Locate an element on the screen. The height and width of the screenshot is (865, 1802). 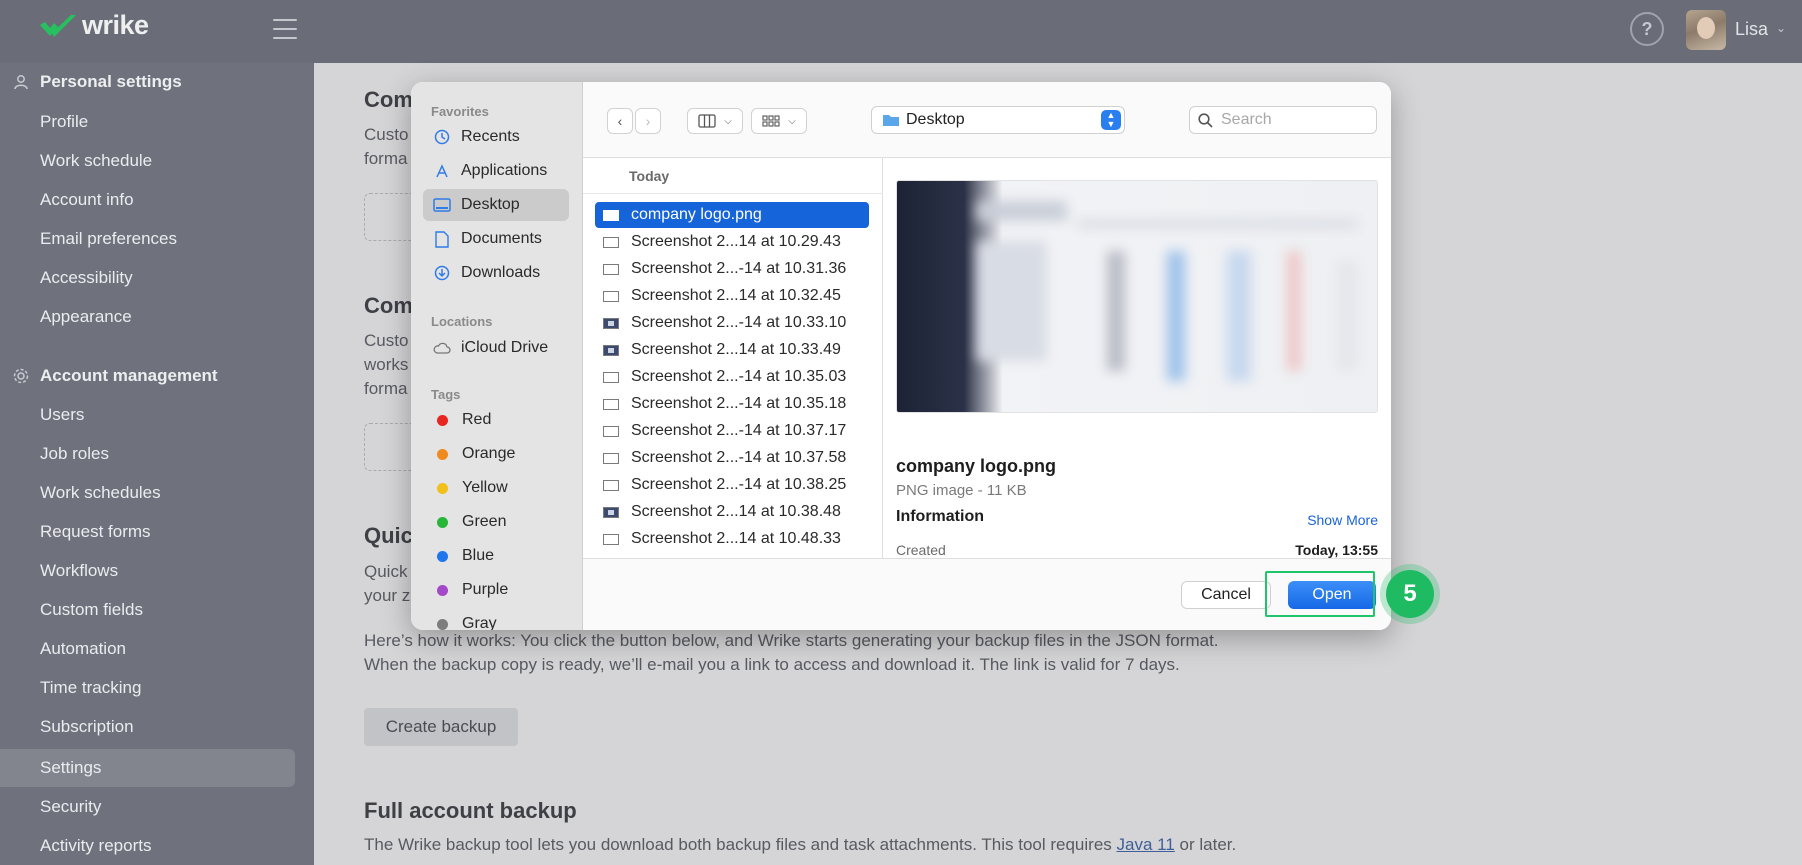
account-management-title: Account management is located at coordinates (129, 375).